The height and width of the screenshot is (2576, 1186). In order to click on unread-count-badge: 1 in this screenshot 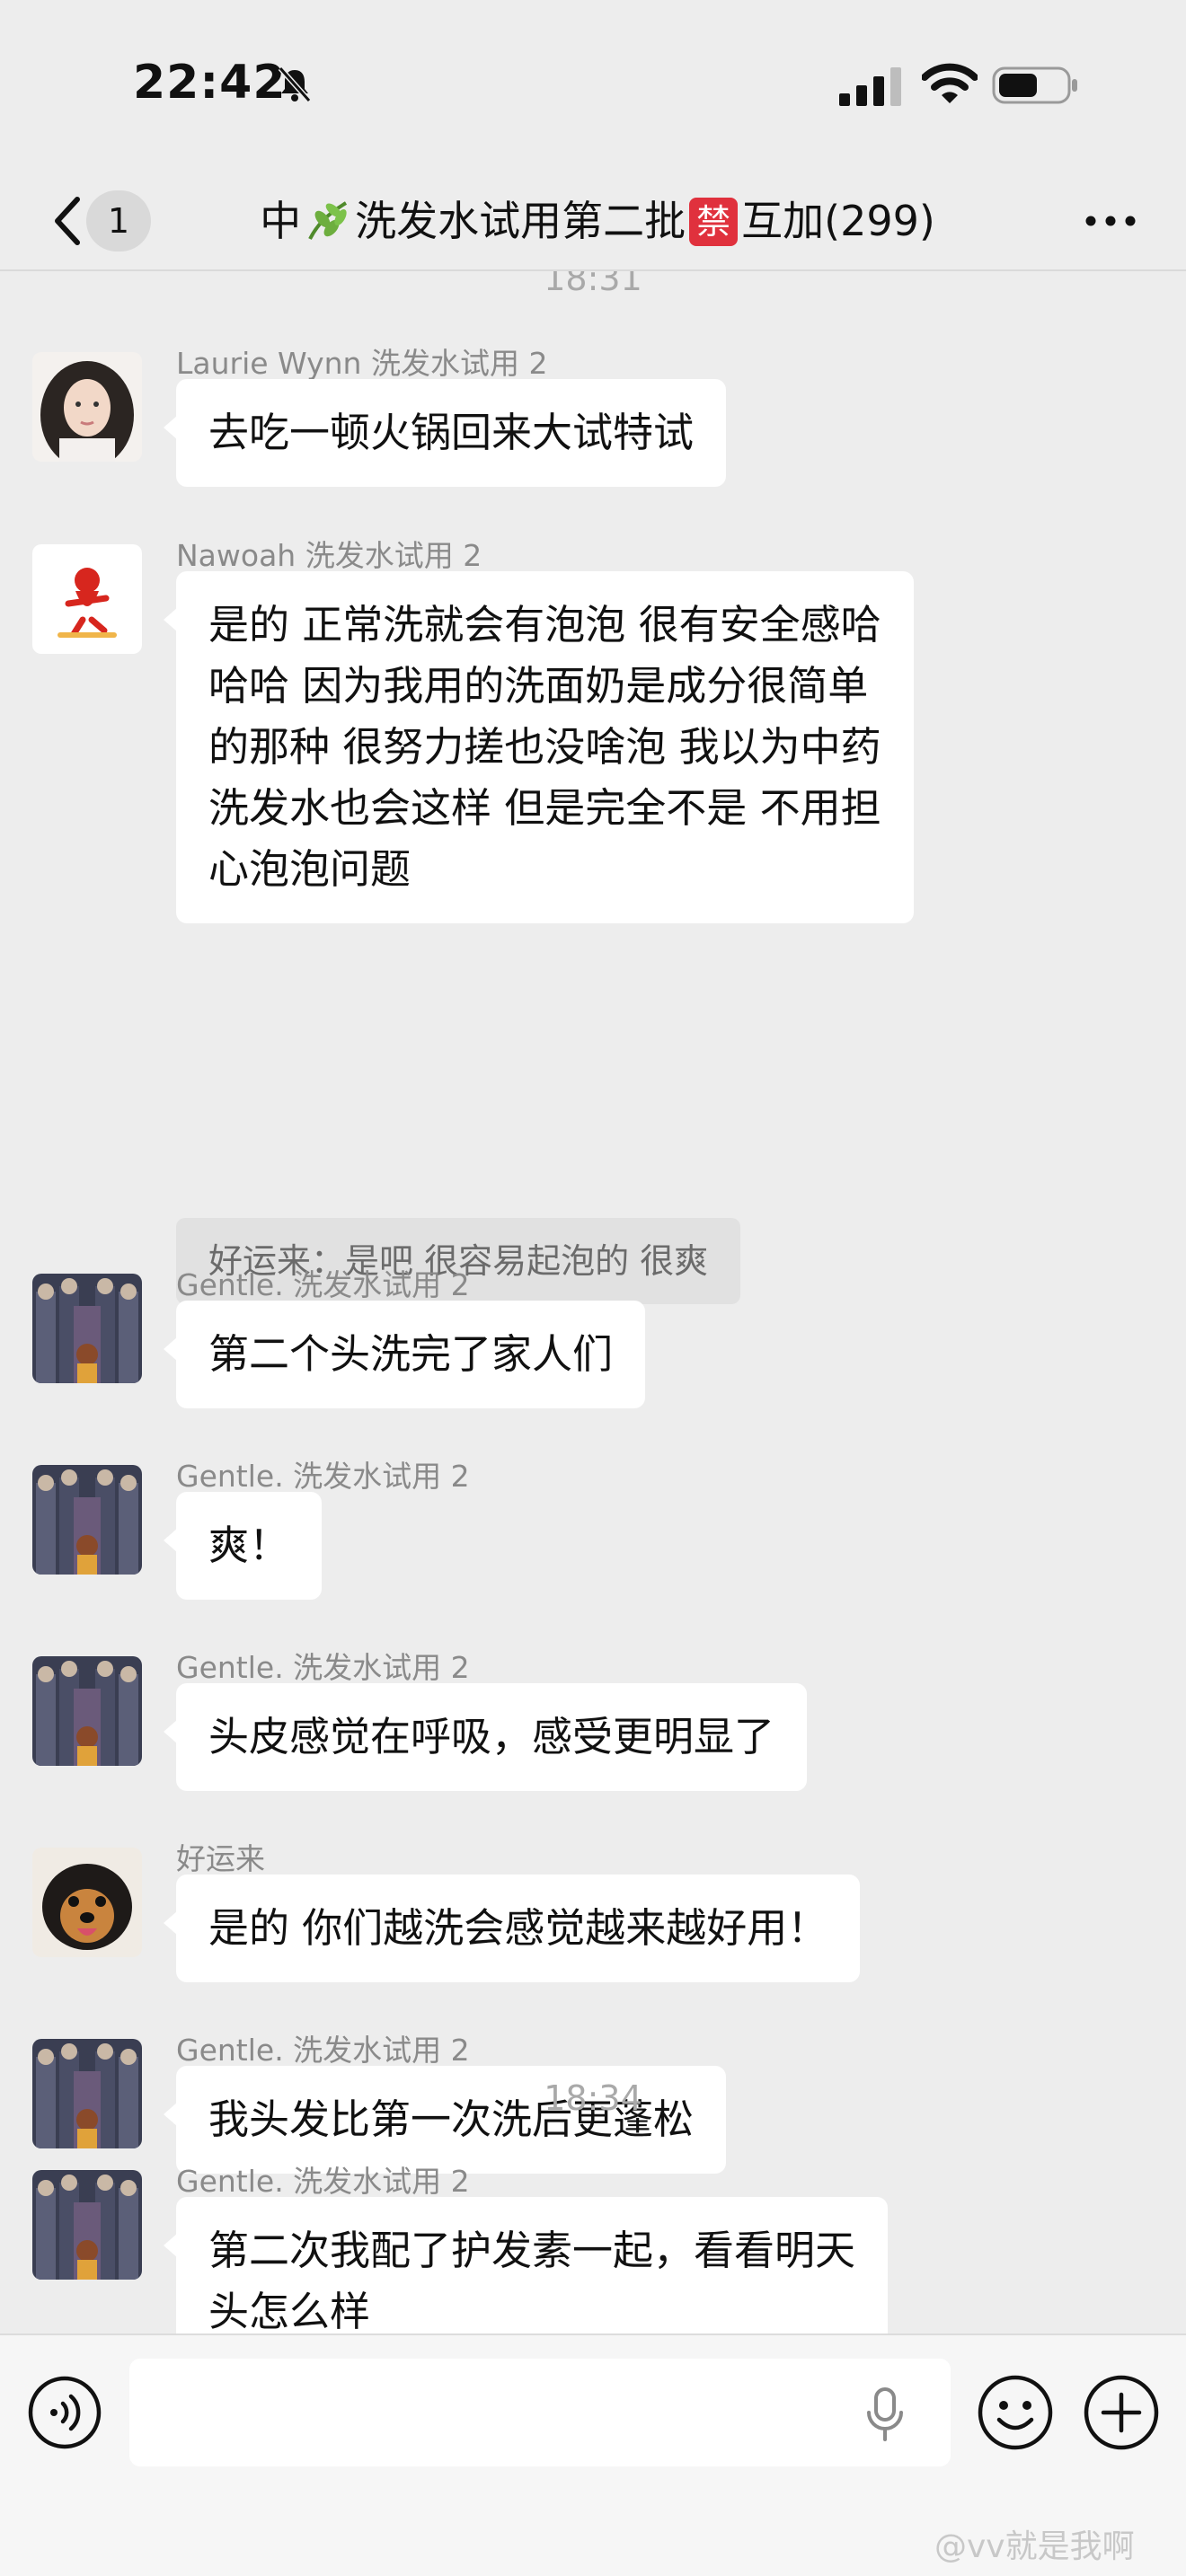, I will do `click(118, 220)`.